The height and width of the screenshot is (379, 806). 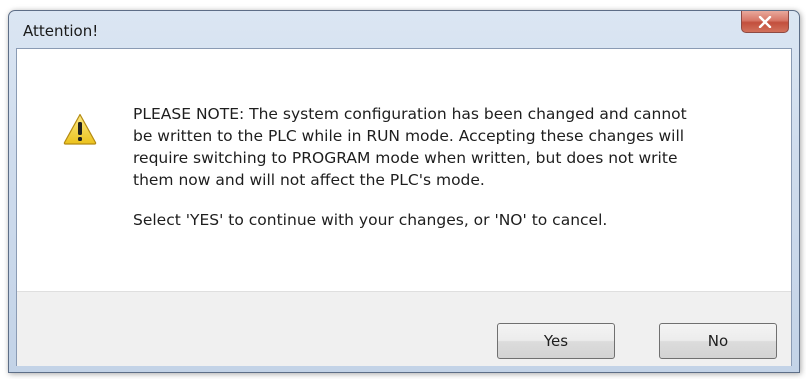 I want to click on warning-icon, so click(x=80, y=129).